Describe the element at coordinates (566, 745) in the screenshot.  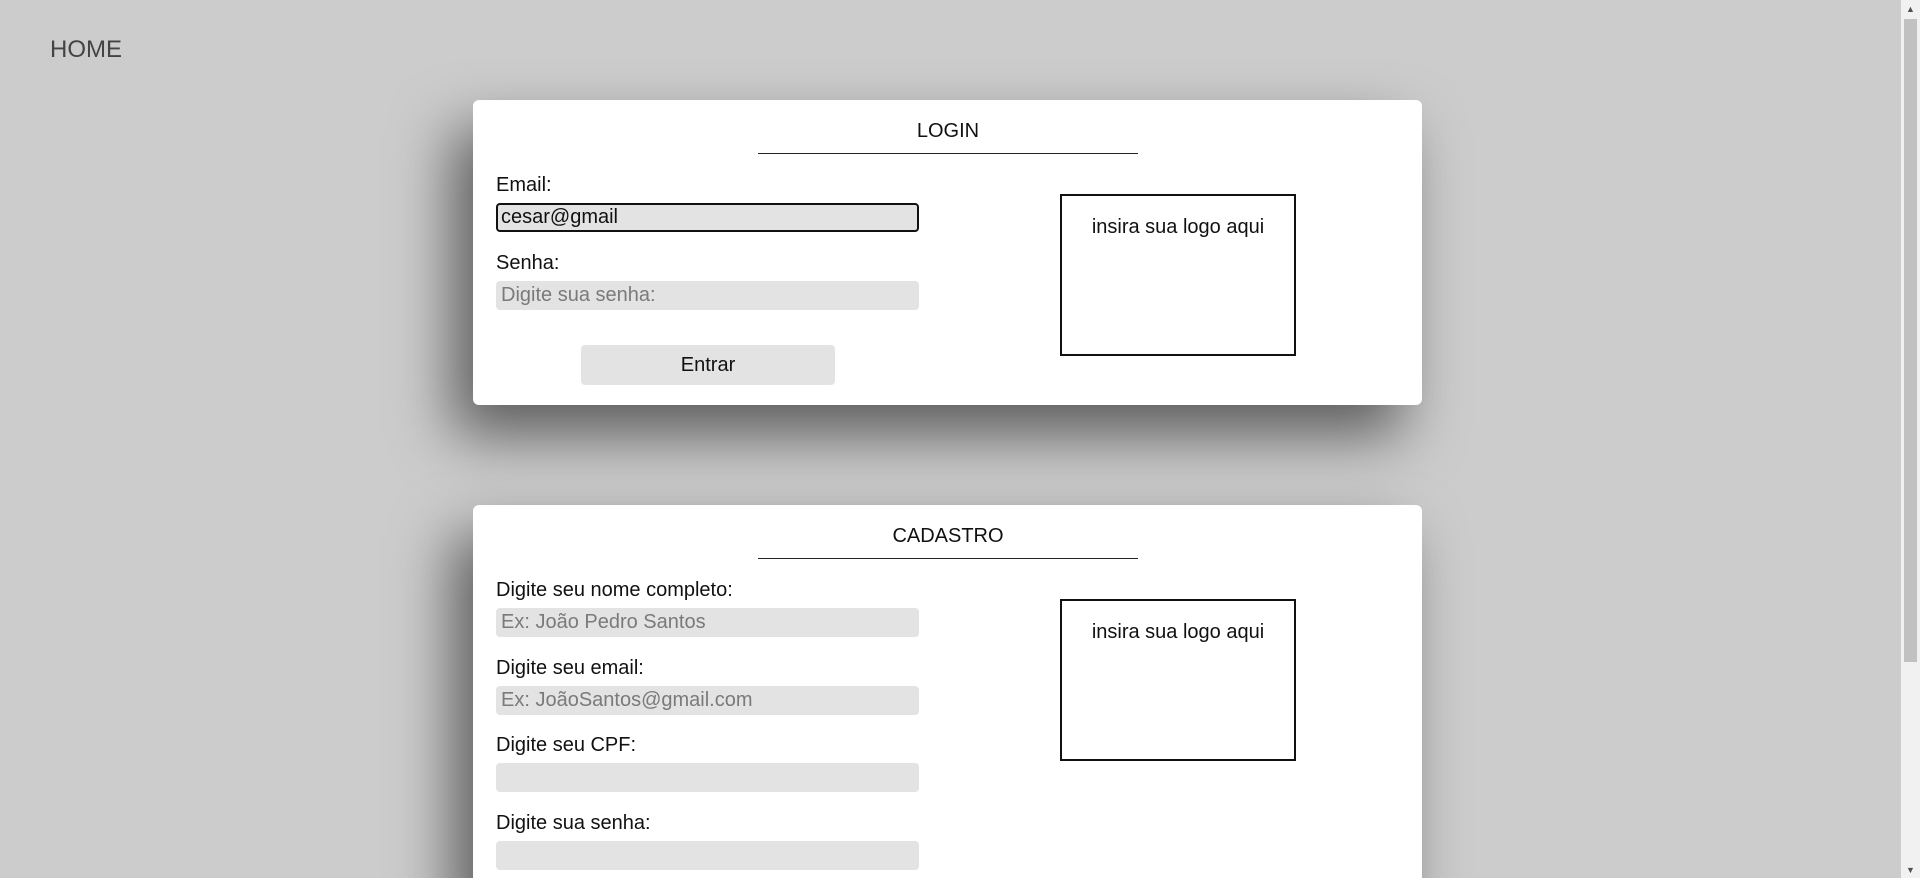
I see `signup-cpf-label: Digite seu CPF:` at that location.